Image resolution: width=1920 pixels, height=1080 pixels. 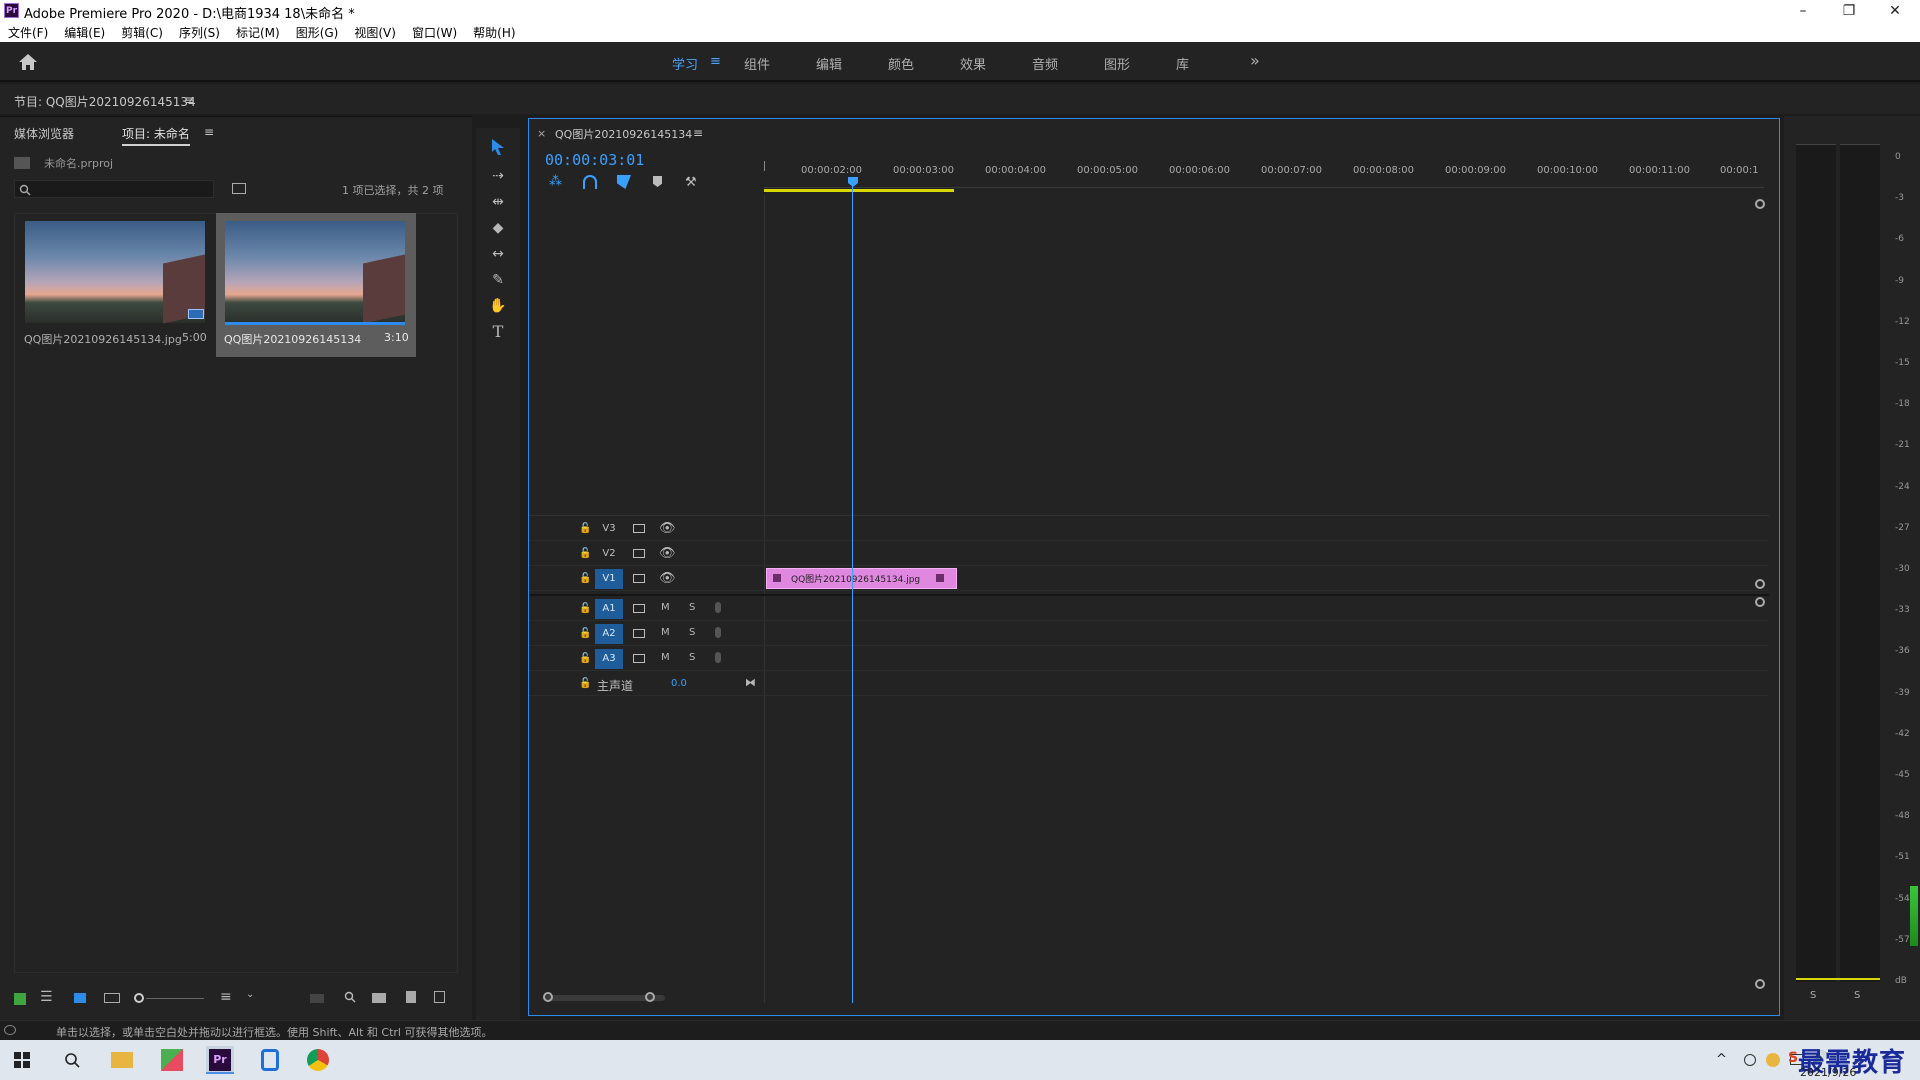 I want to click on solo-right-button: S, so click(x=1857, y=995).